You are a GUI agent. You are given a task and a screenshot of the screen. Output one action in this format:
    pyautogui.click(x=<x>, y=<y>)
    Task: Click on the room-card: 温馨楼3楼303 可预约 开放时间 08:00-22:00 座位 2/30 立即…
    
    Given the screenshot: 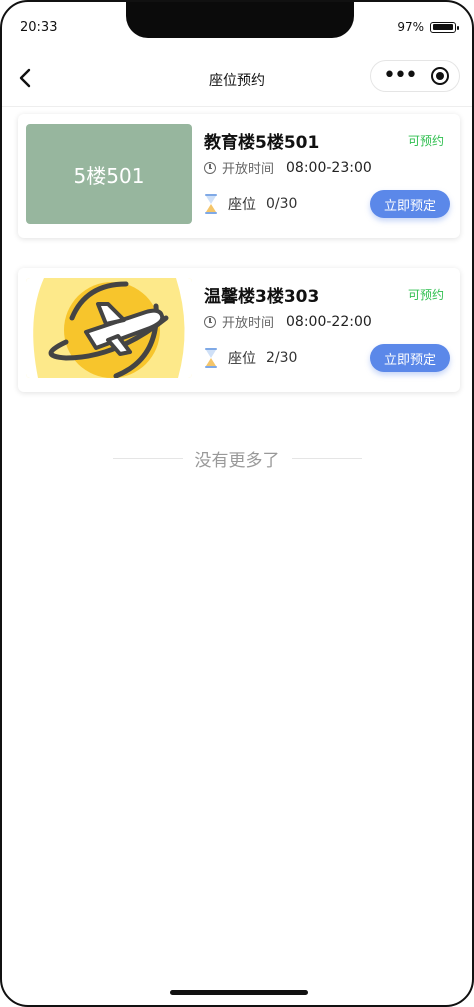 What is the action you would take?
    pyautogui.click(x=239, y=330)
    